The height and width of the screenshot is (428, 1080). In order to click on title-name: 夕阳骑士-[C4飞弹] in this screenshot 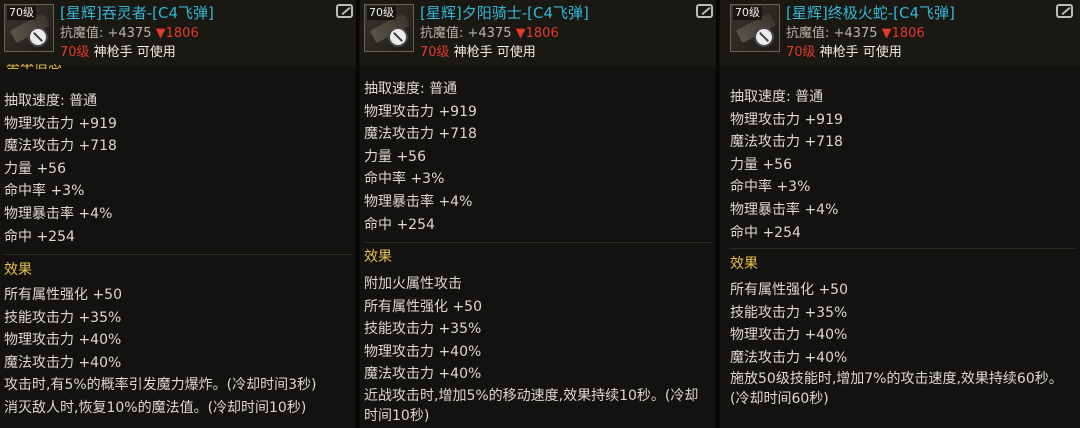, I will do `click(525, 13)`.